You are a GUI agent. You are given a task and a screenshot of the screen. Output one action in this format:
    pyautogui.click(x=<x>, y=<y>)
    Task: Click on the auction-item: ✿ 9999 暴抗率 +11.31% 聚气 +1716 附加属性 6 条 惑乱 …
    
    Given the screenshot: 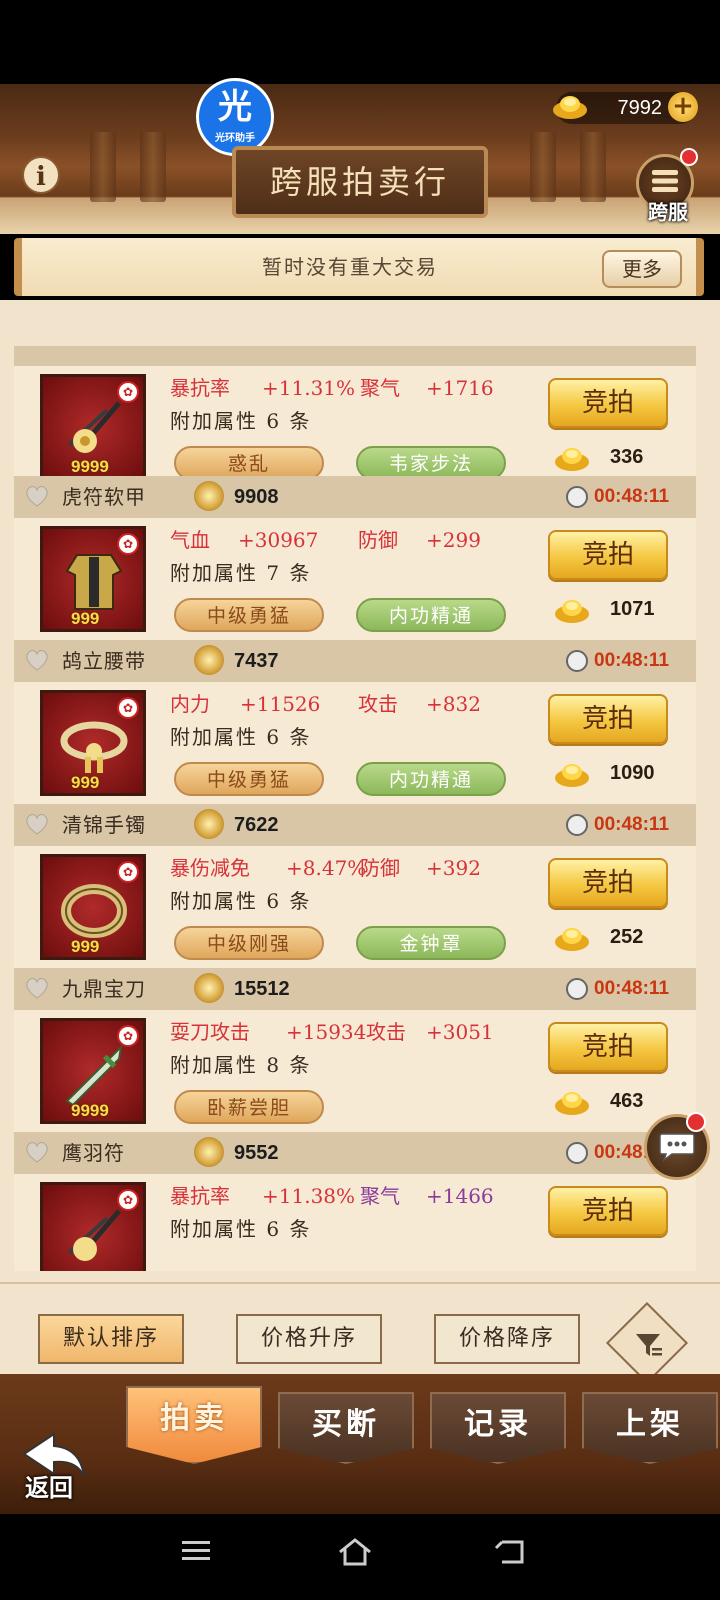 What is the action you would take?
    pyautogui.click(x=355, y=427)
    